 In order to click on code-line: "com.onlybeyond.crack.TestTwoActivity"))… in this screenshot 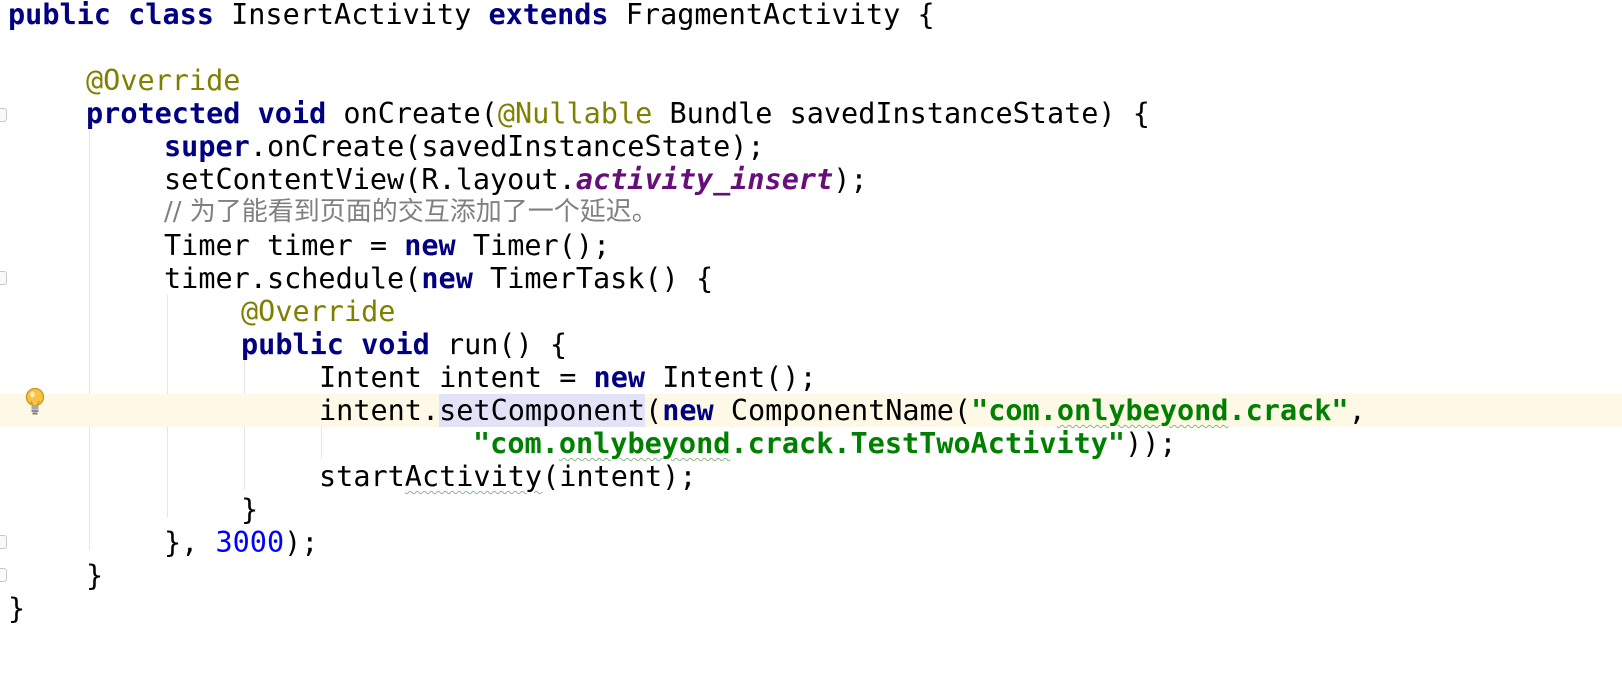, I will do `click(811, 443)`.